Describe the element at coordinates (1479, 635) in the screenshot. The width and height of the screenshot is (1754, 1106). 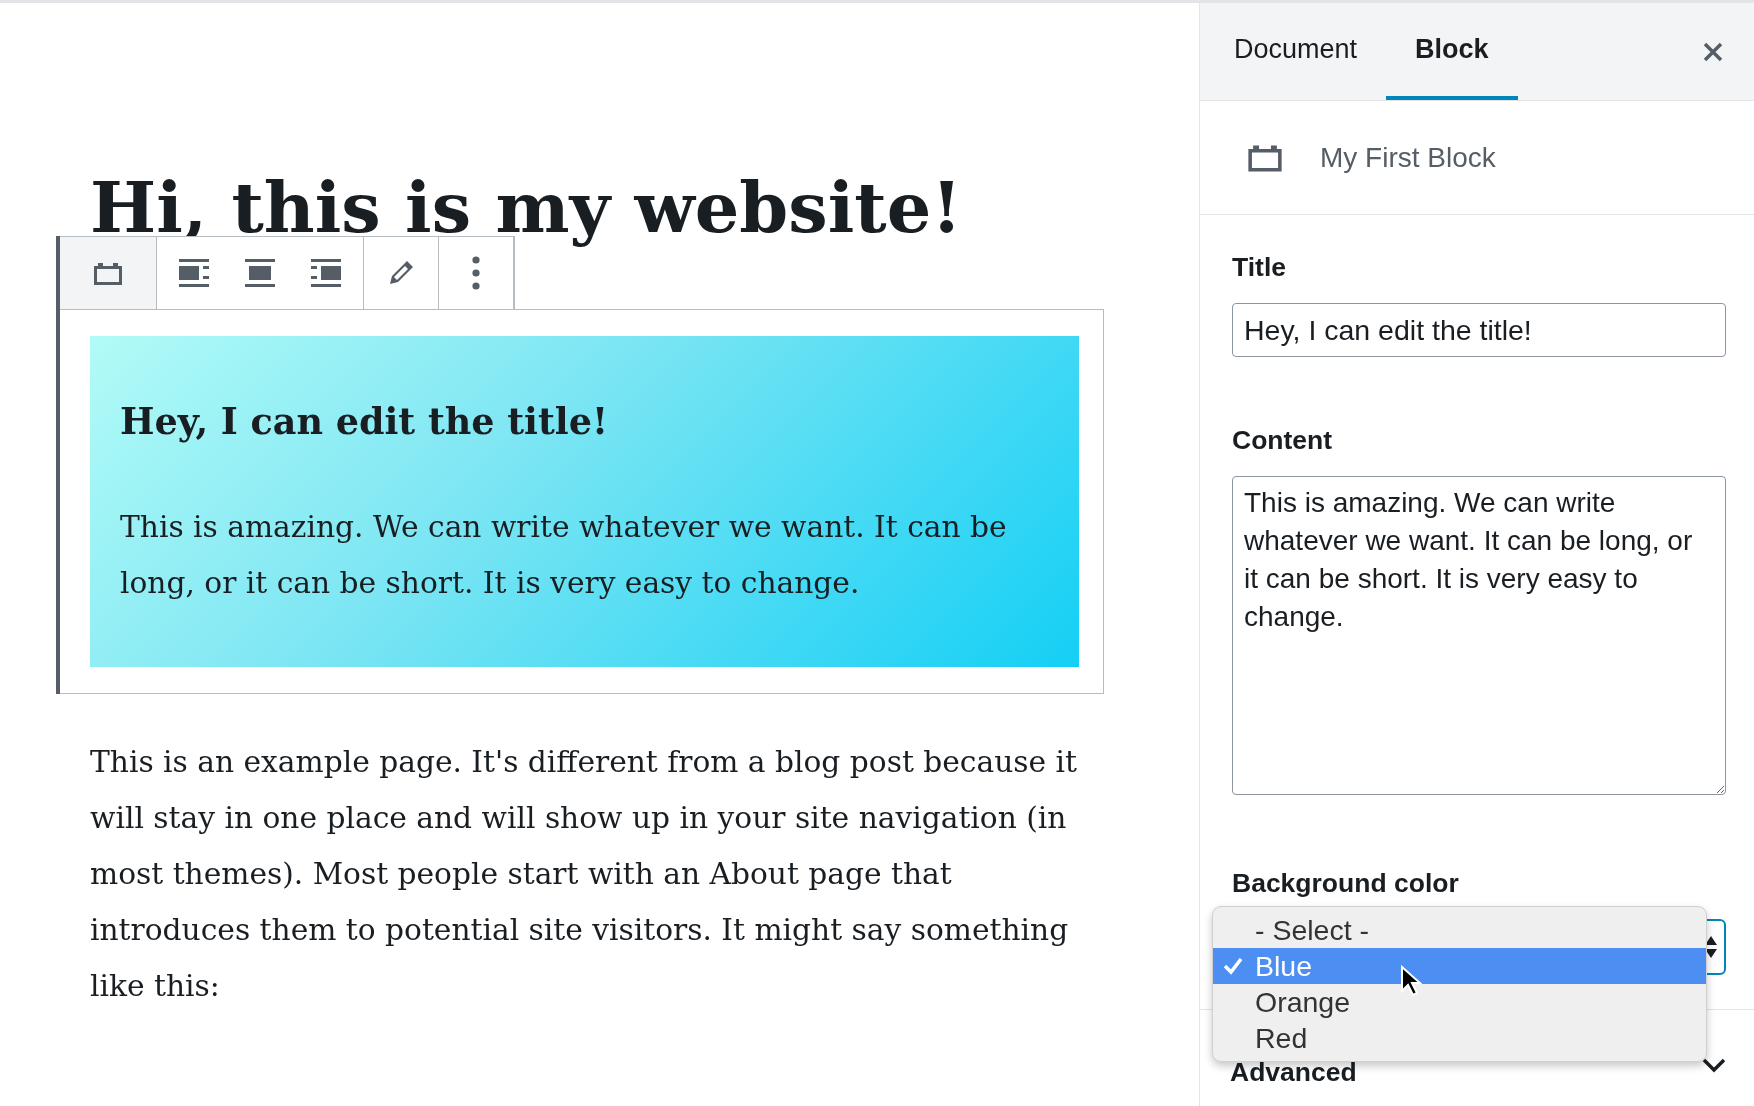
I see `content-textarea: This is amazing. We can write whatever we want. It can be long, or it can be short. It is very easy to change.` at that location.